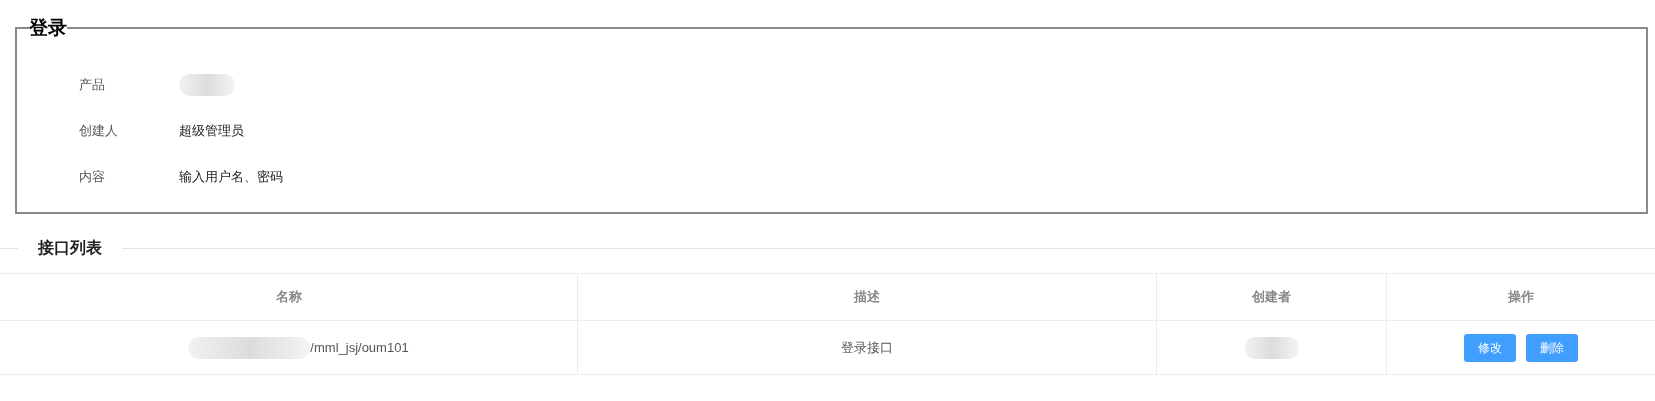 Image resolution: width=1655 pixels, height=401 pixels. Describe the element at coordinates (231, 177) in the screenshot. I see `field-value: 输入用户名、密码` at that location.